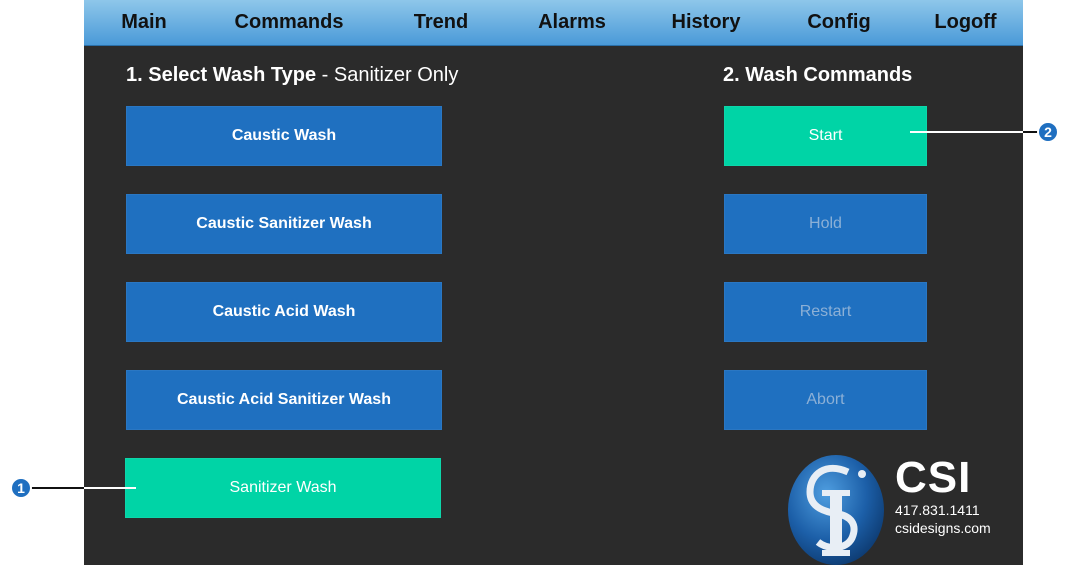  I want to click on caustic-wash-button: Caustic Wash, so click(284, 136).